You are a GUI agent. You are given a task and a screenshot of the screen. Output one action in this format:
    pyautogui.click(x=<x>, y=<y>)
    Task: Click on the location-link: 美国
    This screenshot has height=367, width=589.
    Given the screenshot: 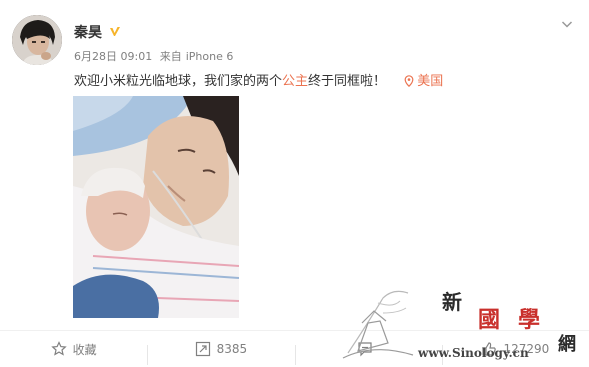 What is the action you would take?
    pyautogui.click(x=423, y=81)
    